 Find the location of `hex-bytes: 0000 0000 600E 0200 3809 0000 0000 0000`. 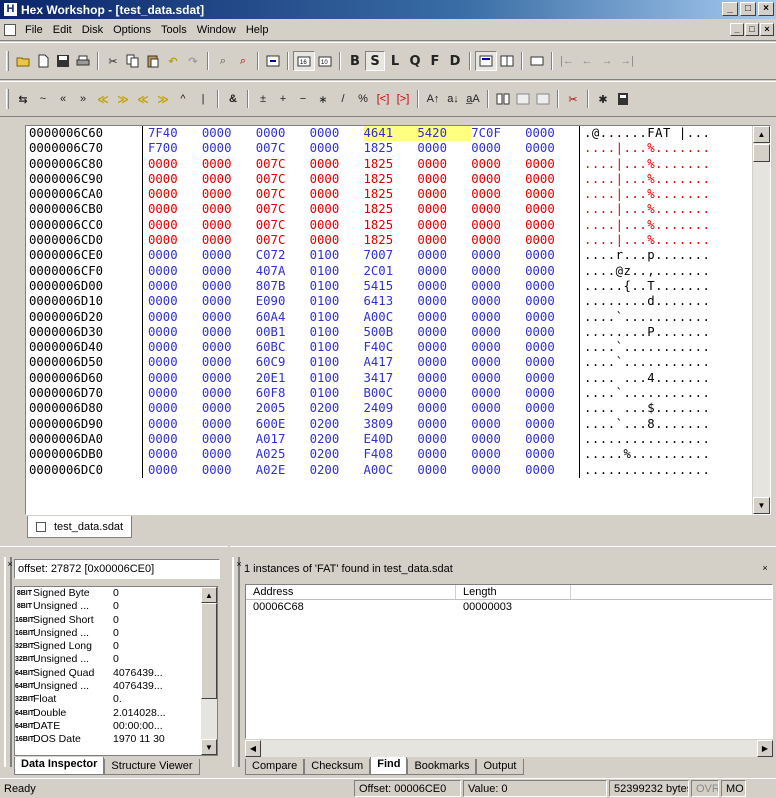

hex-bytes: 0000 0000 600E 0200 3809 0000 0000 0000 is located at coordinates (361, 424).